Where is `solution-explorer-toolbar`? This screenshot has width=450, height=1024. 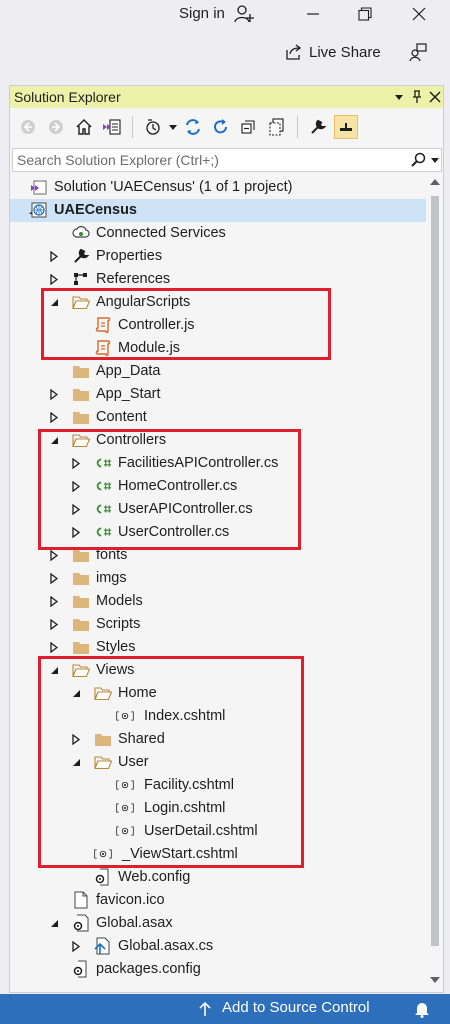 solution-explorer-toolbar is located at coordinates (226, 127).